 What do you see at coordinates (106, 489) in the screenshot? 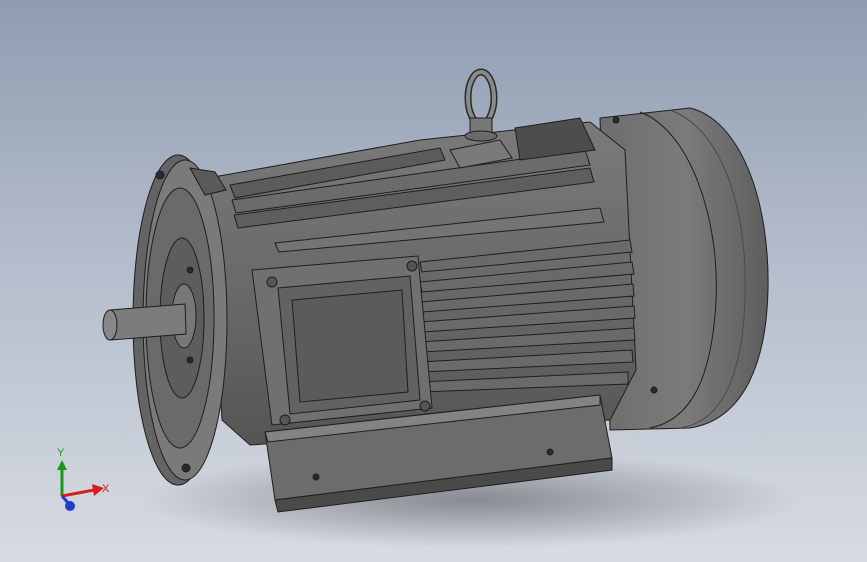
I see `x-axis-label: X` at bounding box center [106, 489].